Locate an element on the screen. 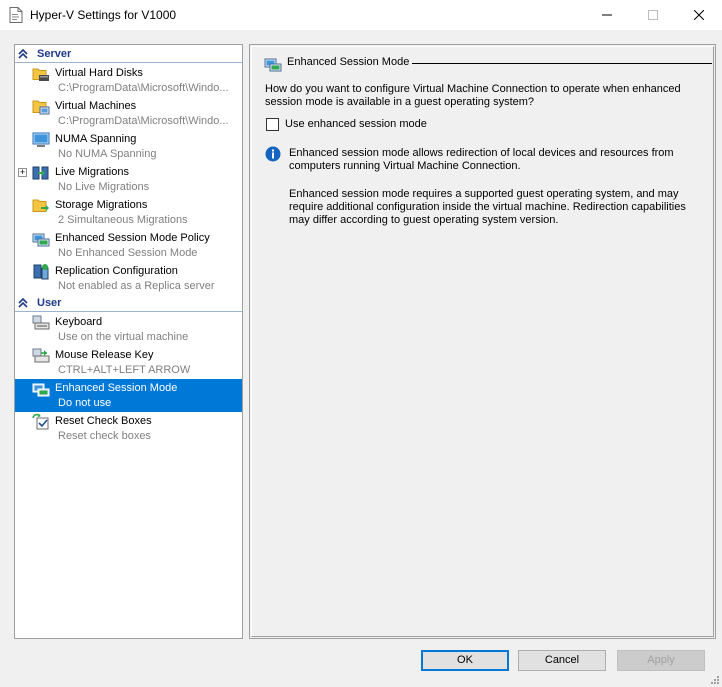 The width and height of the screenshot is (722, 687). sidebar-item-label: Storage Migrations is located at coordinates (101, 205).